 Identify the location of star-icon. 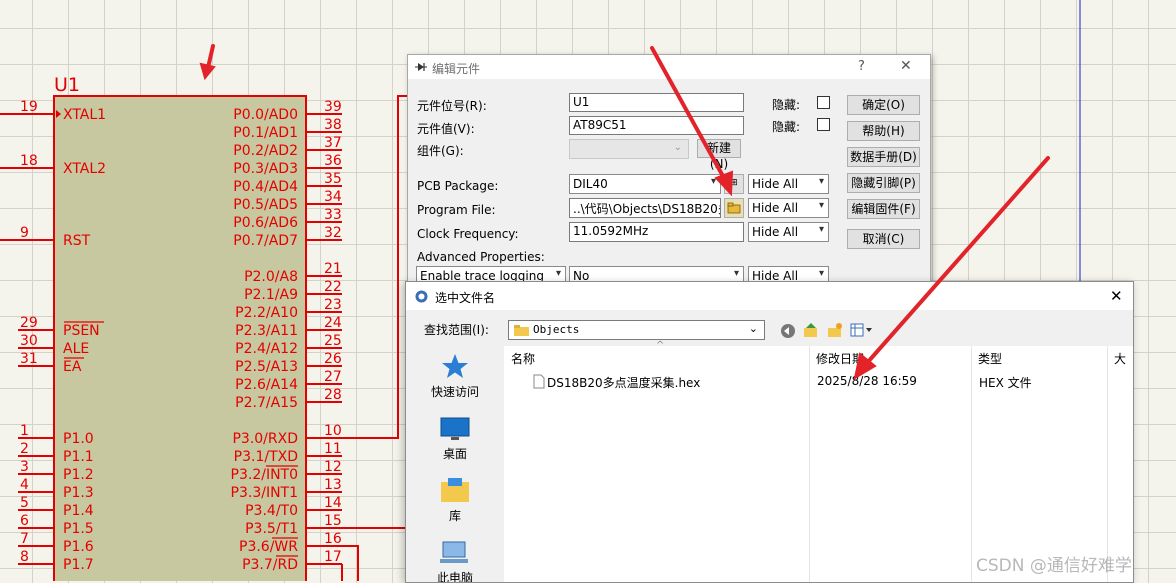
(455, 366).